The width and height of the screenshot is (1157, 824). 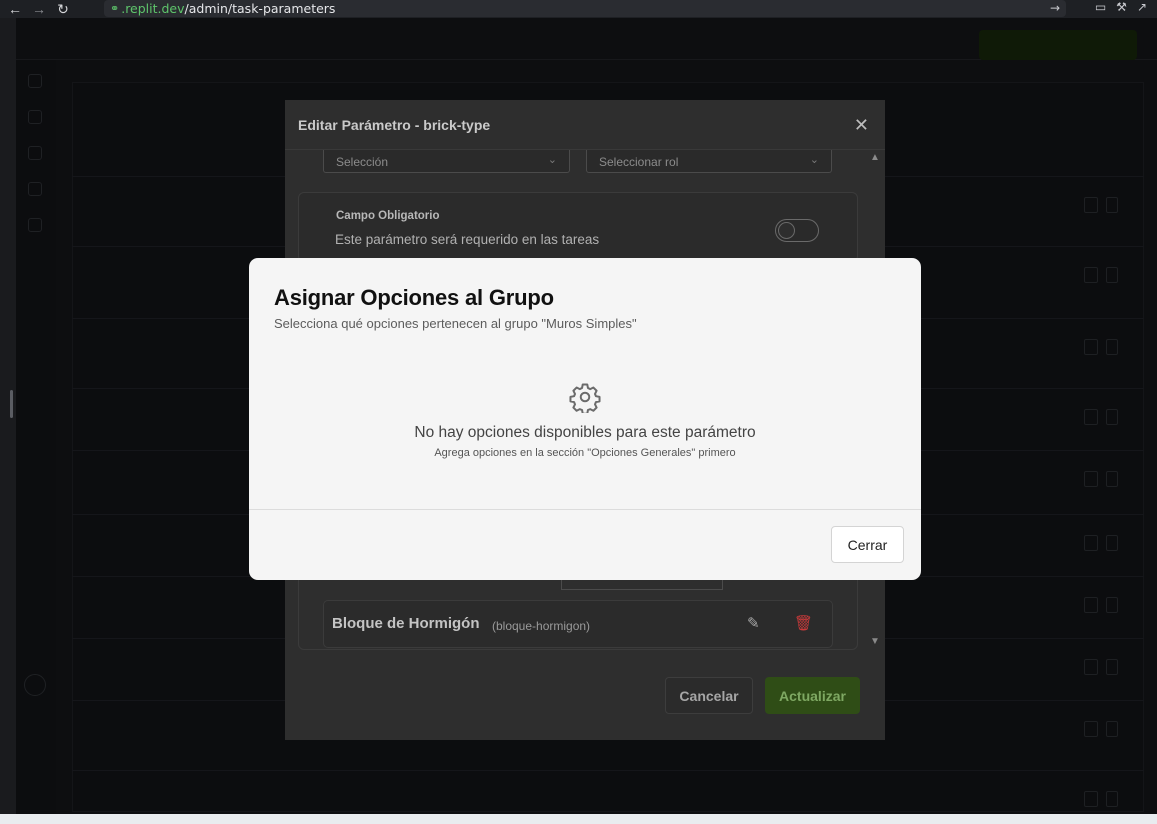 I want to click on go-arrow-icon: →, so click(x=1055, y=8).